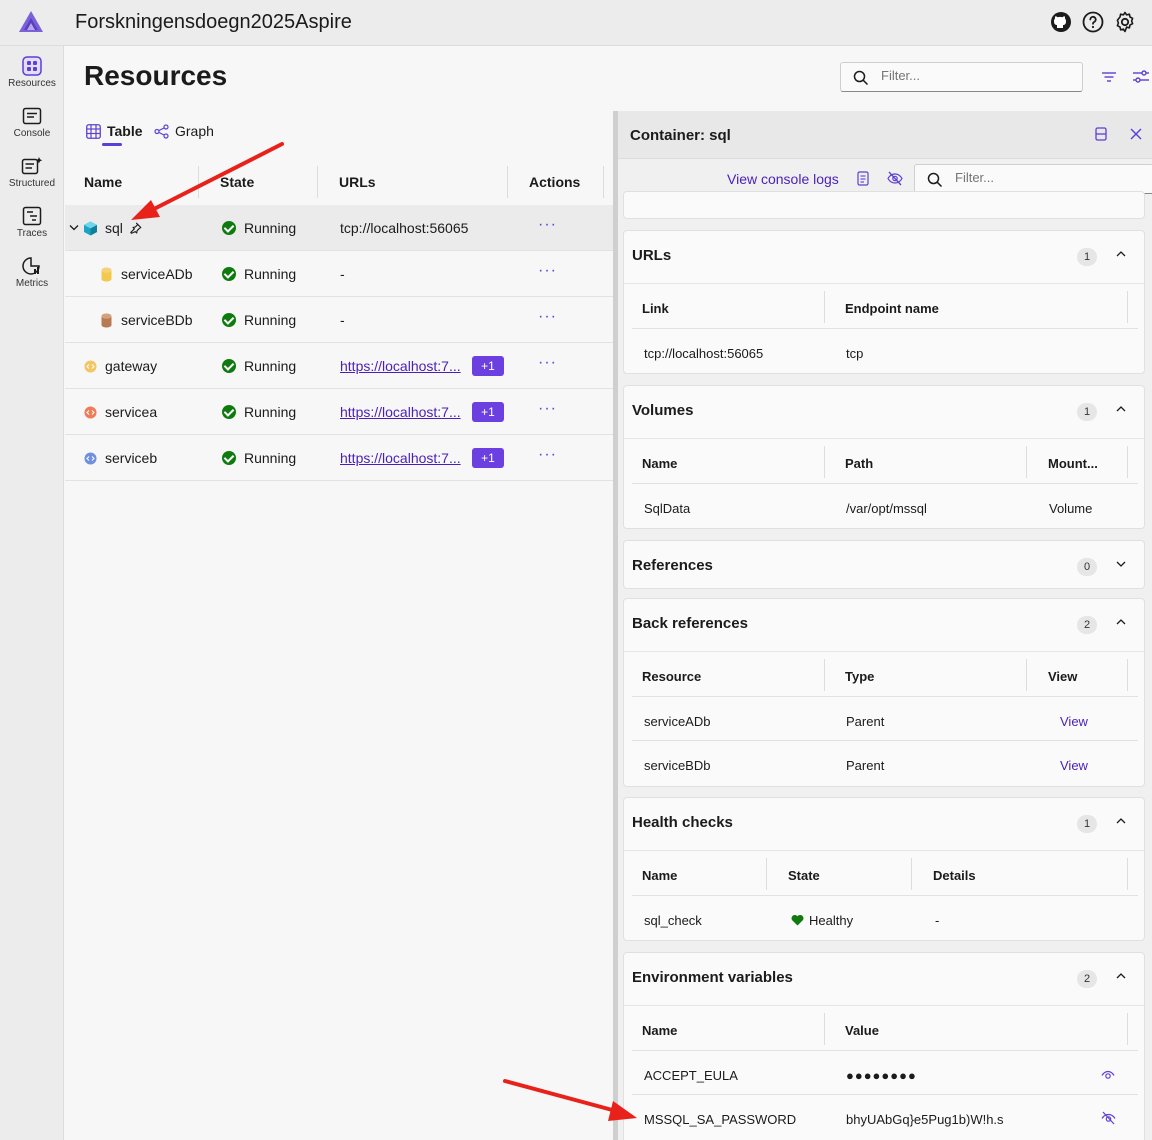 The height and width of the screenshot is (1140, 1152). Describe the element at coordinates (145, 210) in the screenshot. I see `annotation-arrowhead-sql` at that location.